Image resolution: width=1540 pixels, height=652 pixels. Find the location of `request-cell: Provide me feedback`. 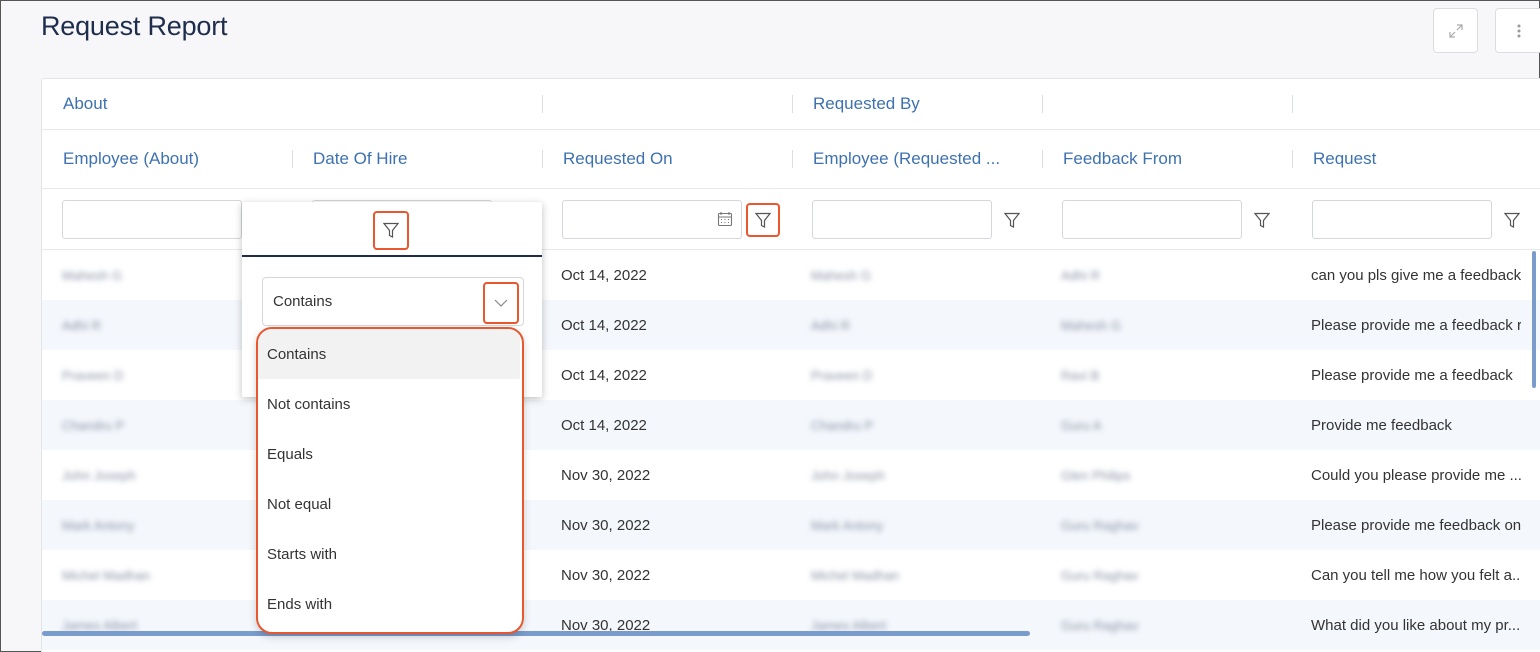

request-cell: Provide me feedback is located at coordinates (1381, 425).